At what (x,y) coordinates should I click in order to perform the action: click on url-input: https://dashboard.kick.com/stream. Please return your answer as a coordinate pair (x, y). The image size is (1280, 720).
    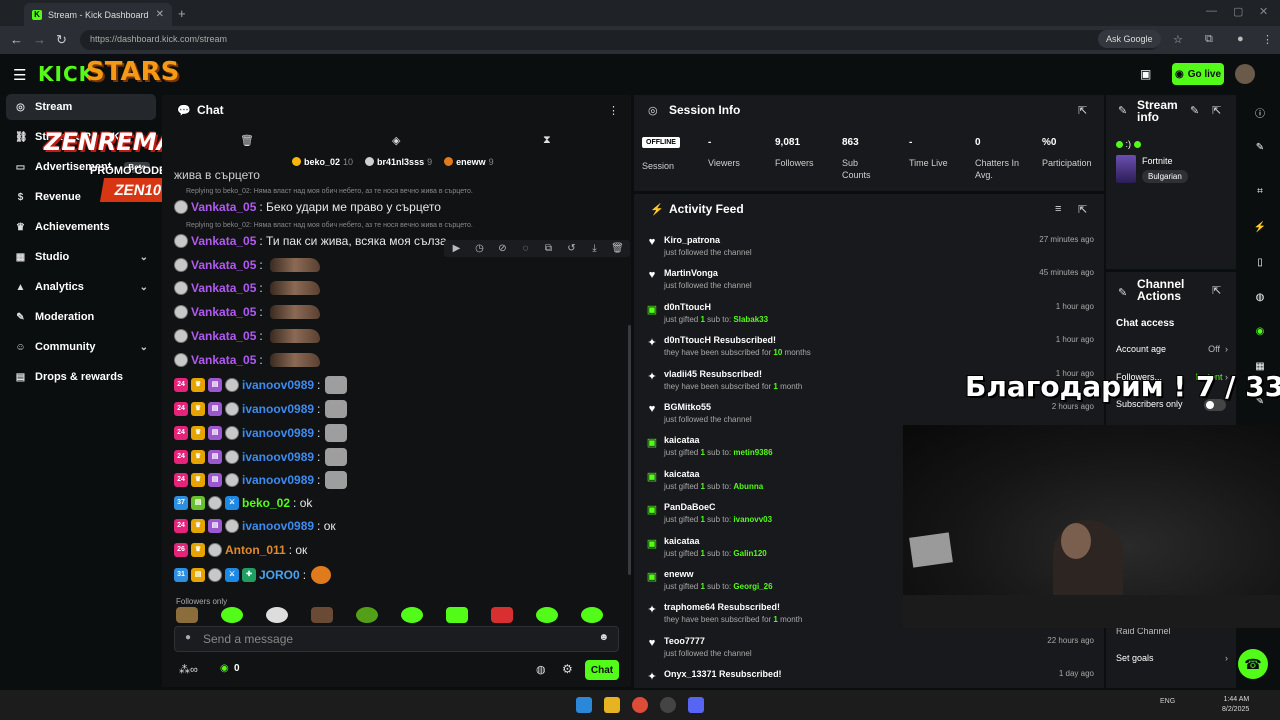
    Looking at the image, I should click on (620, 40).